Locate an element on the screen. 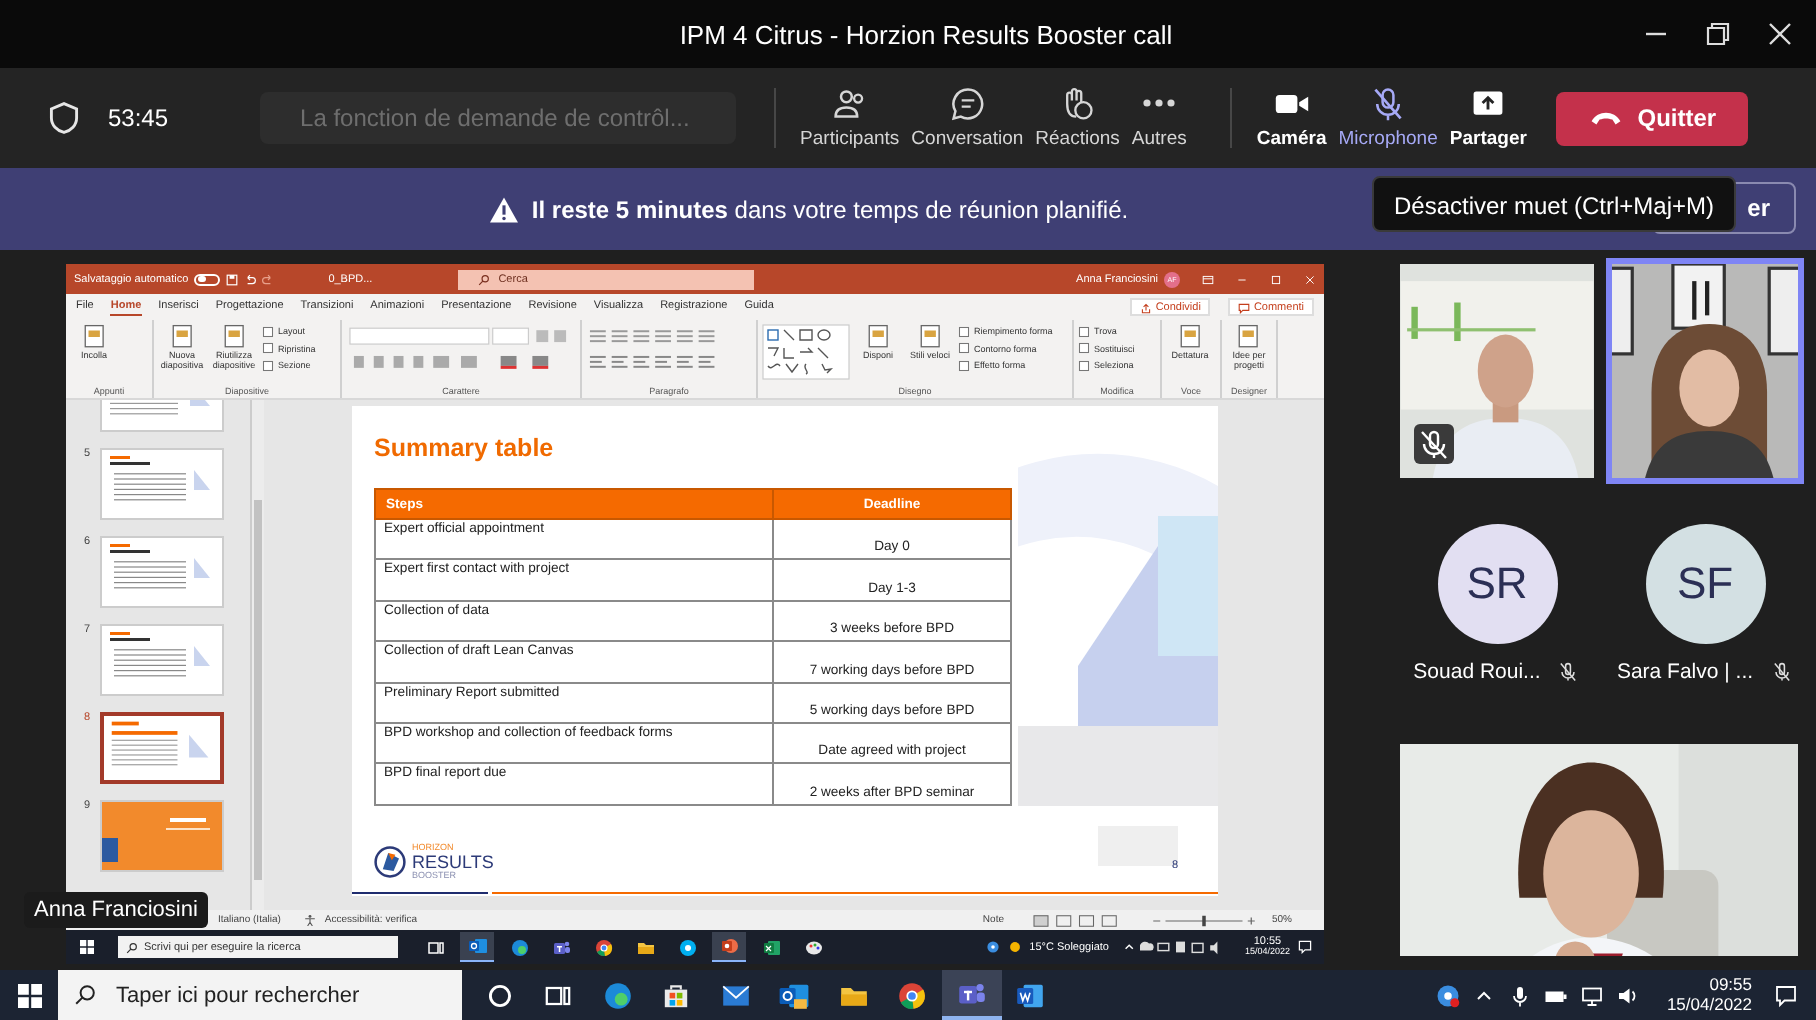  meeting-timer: 53:45 is located at coordinates (138, 118).